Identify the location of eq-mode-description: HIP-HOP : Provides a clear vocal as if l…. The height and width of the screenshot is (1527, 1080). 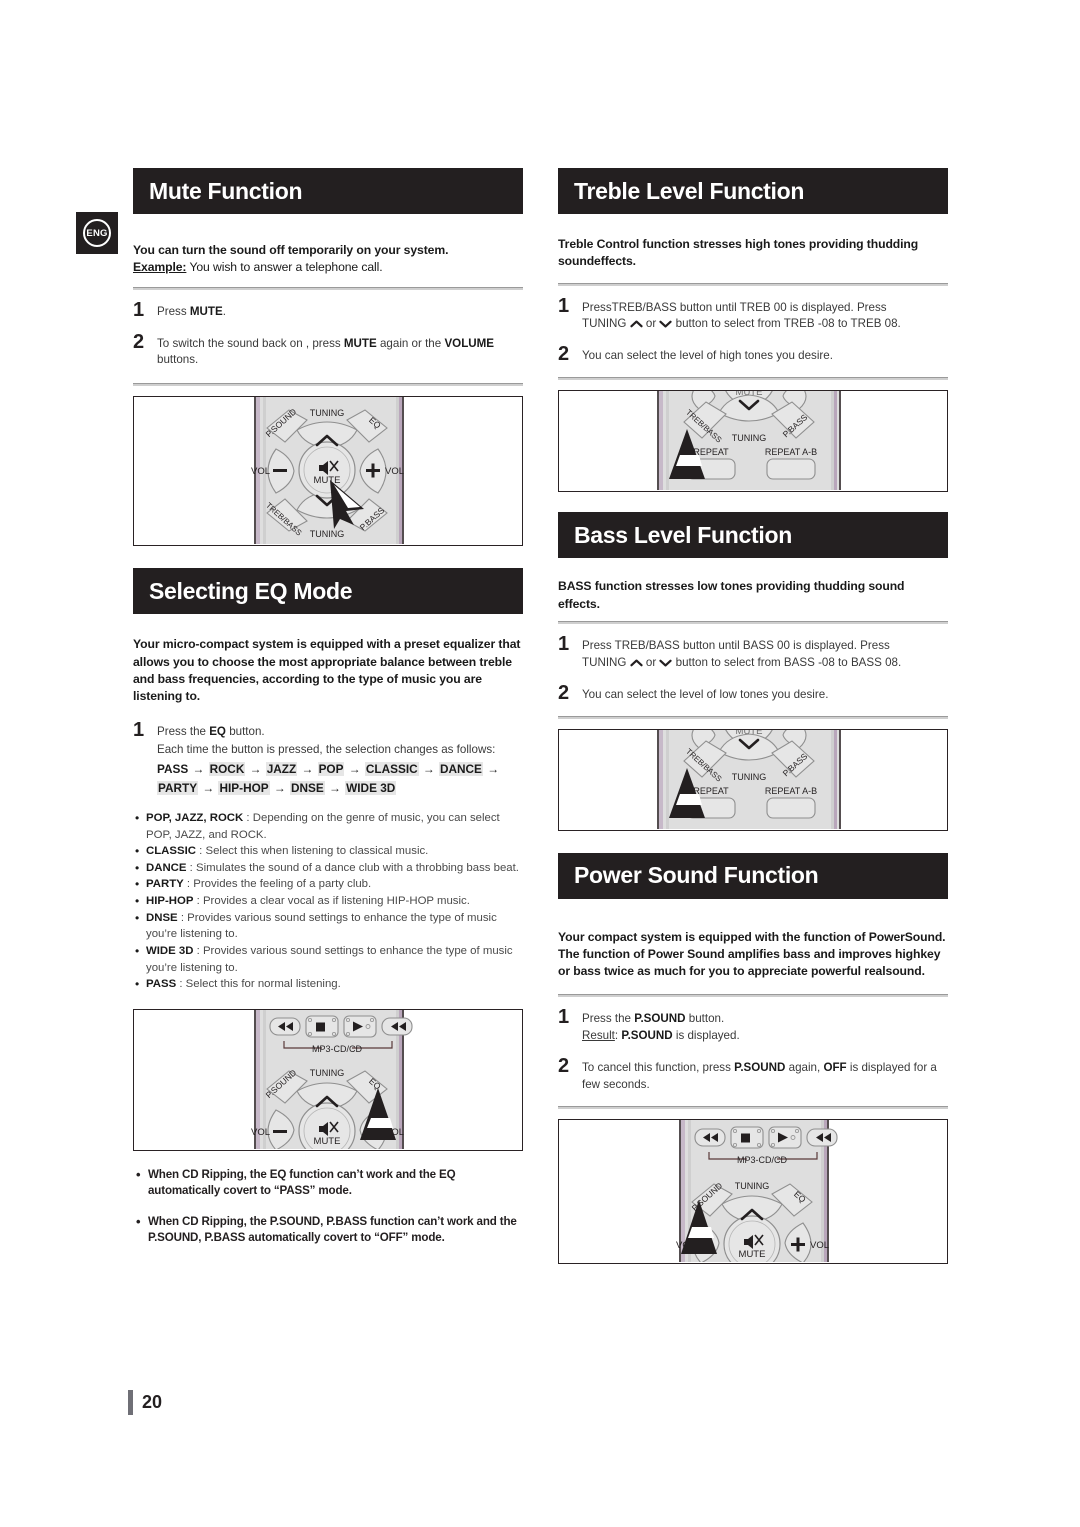
(328, 901).